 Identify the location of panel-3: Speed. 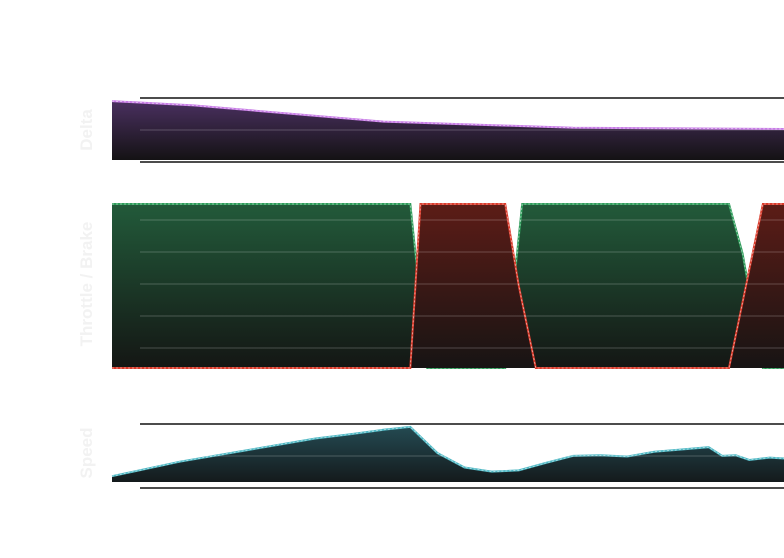
(430, 456).